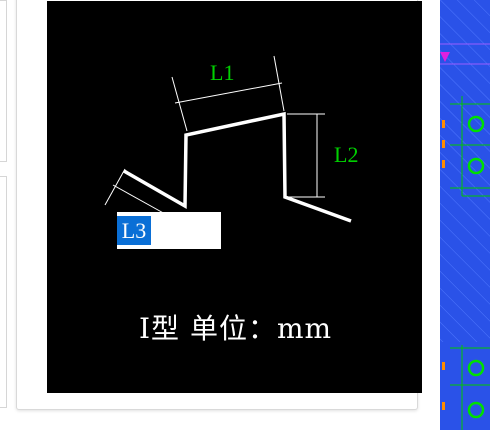 Image resolution: width=490 pixels, height=430 pixels. What do you see at coordinates (222, 72) in the screenshot?
I see `l1-dimension-label: L1` at bounding box center [222, 72].